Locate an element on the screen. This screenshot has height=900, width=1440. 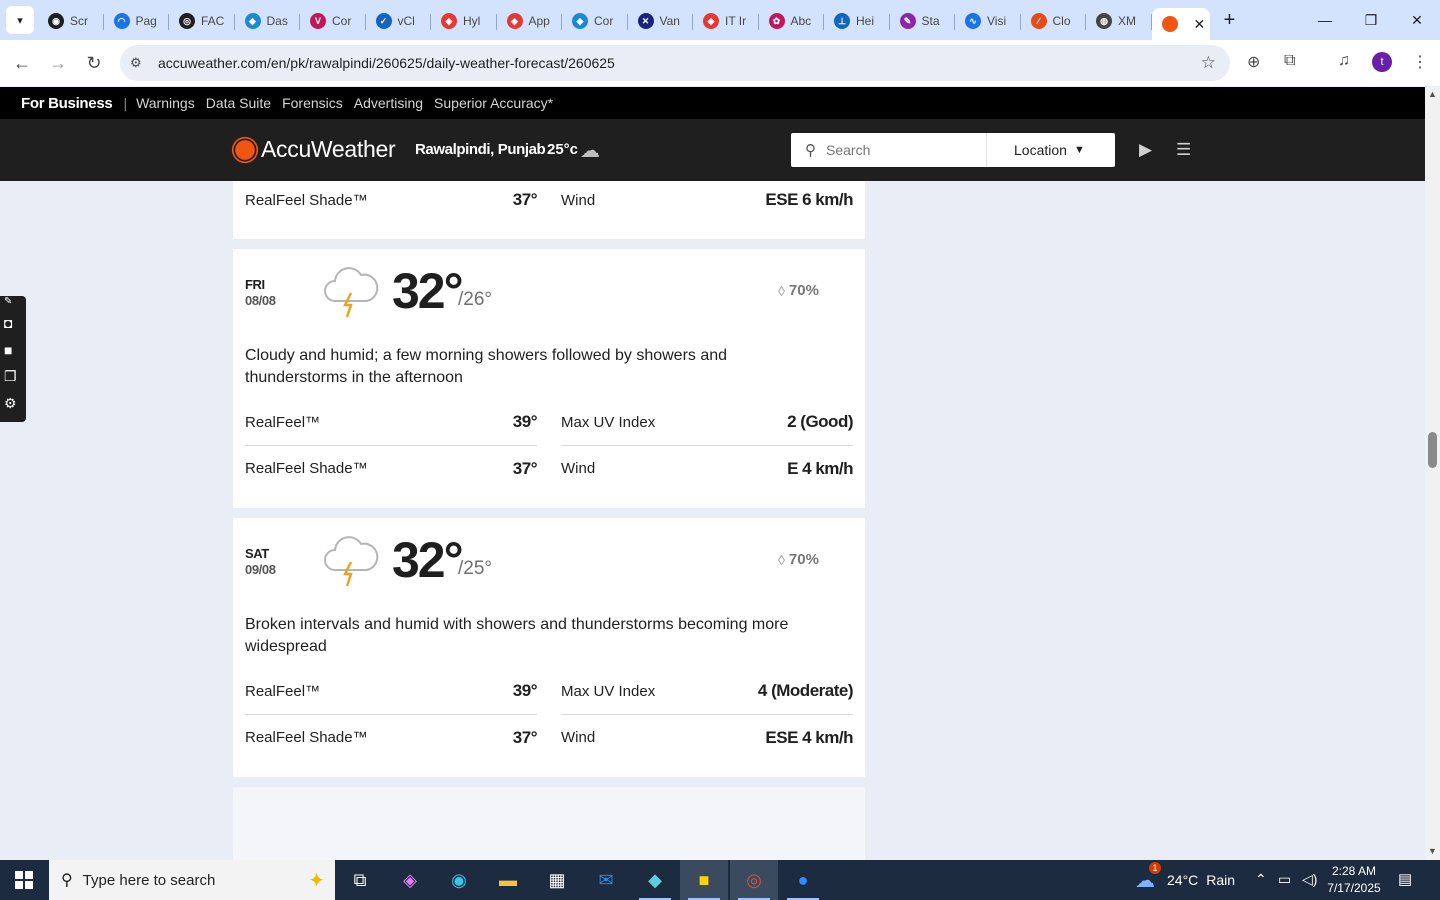
realfeel-shade-label: RealFeel Shade™ is located at coordinates (306, 200).